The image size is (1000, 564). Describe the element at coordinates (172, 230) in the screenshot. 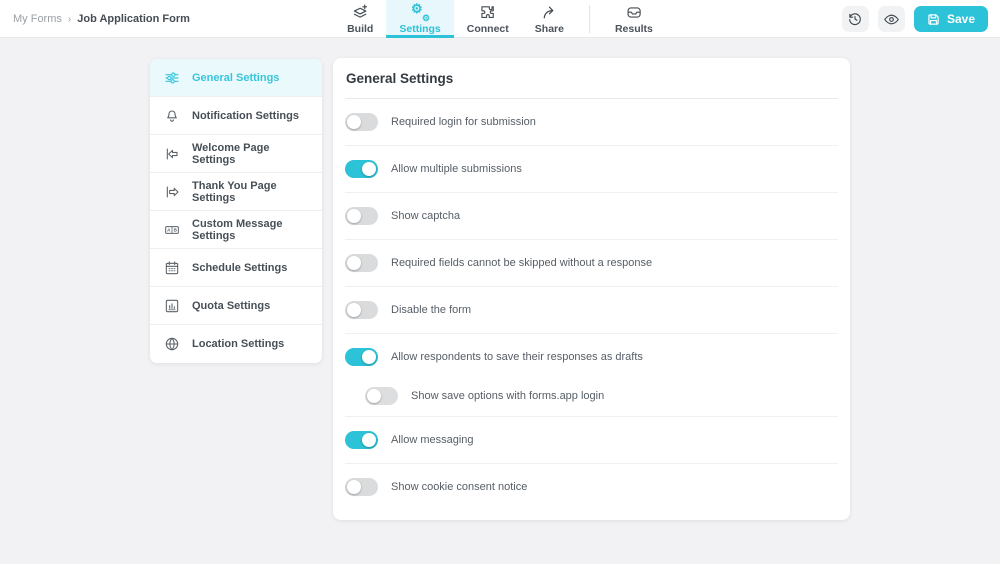

I see `ab-message-icon: A B` at that location.